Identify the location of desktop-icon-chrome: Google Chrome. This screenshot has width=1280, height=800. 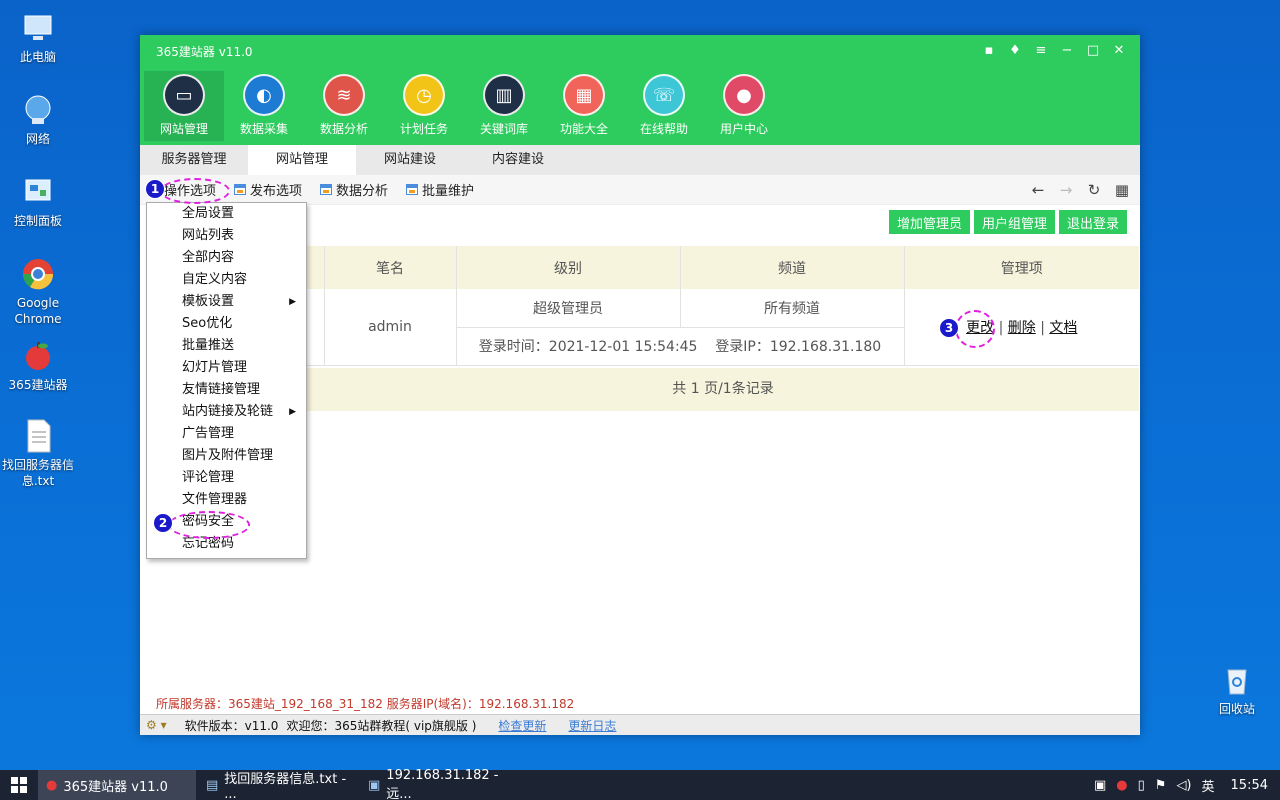
(38, 291).